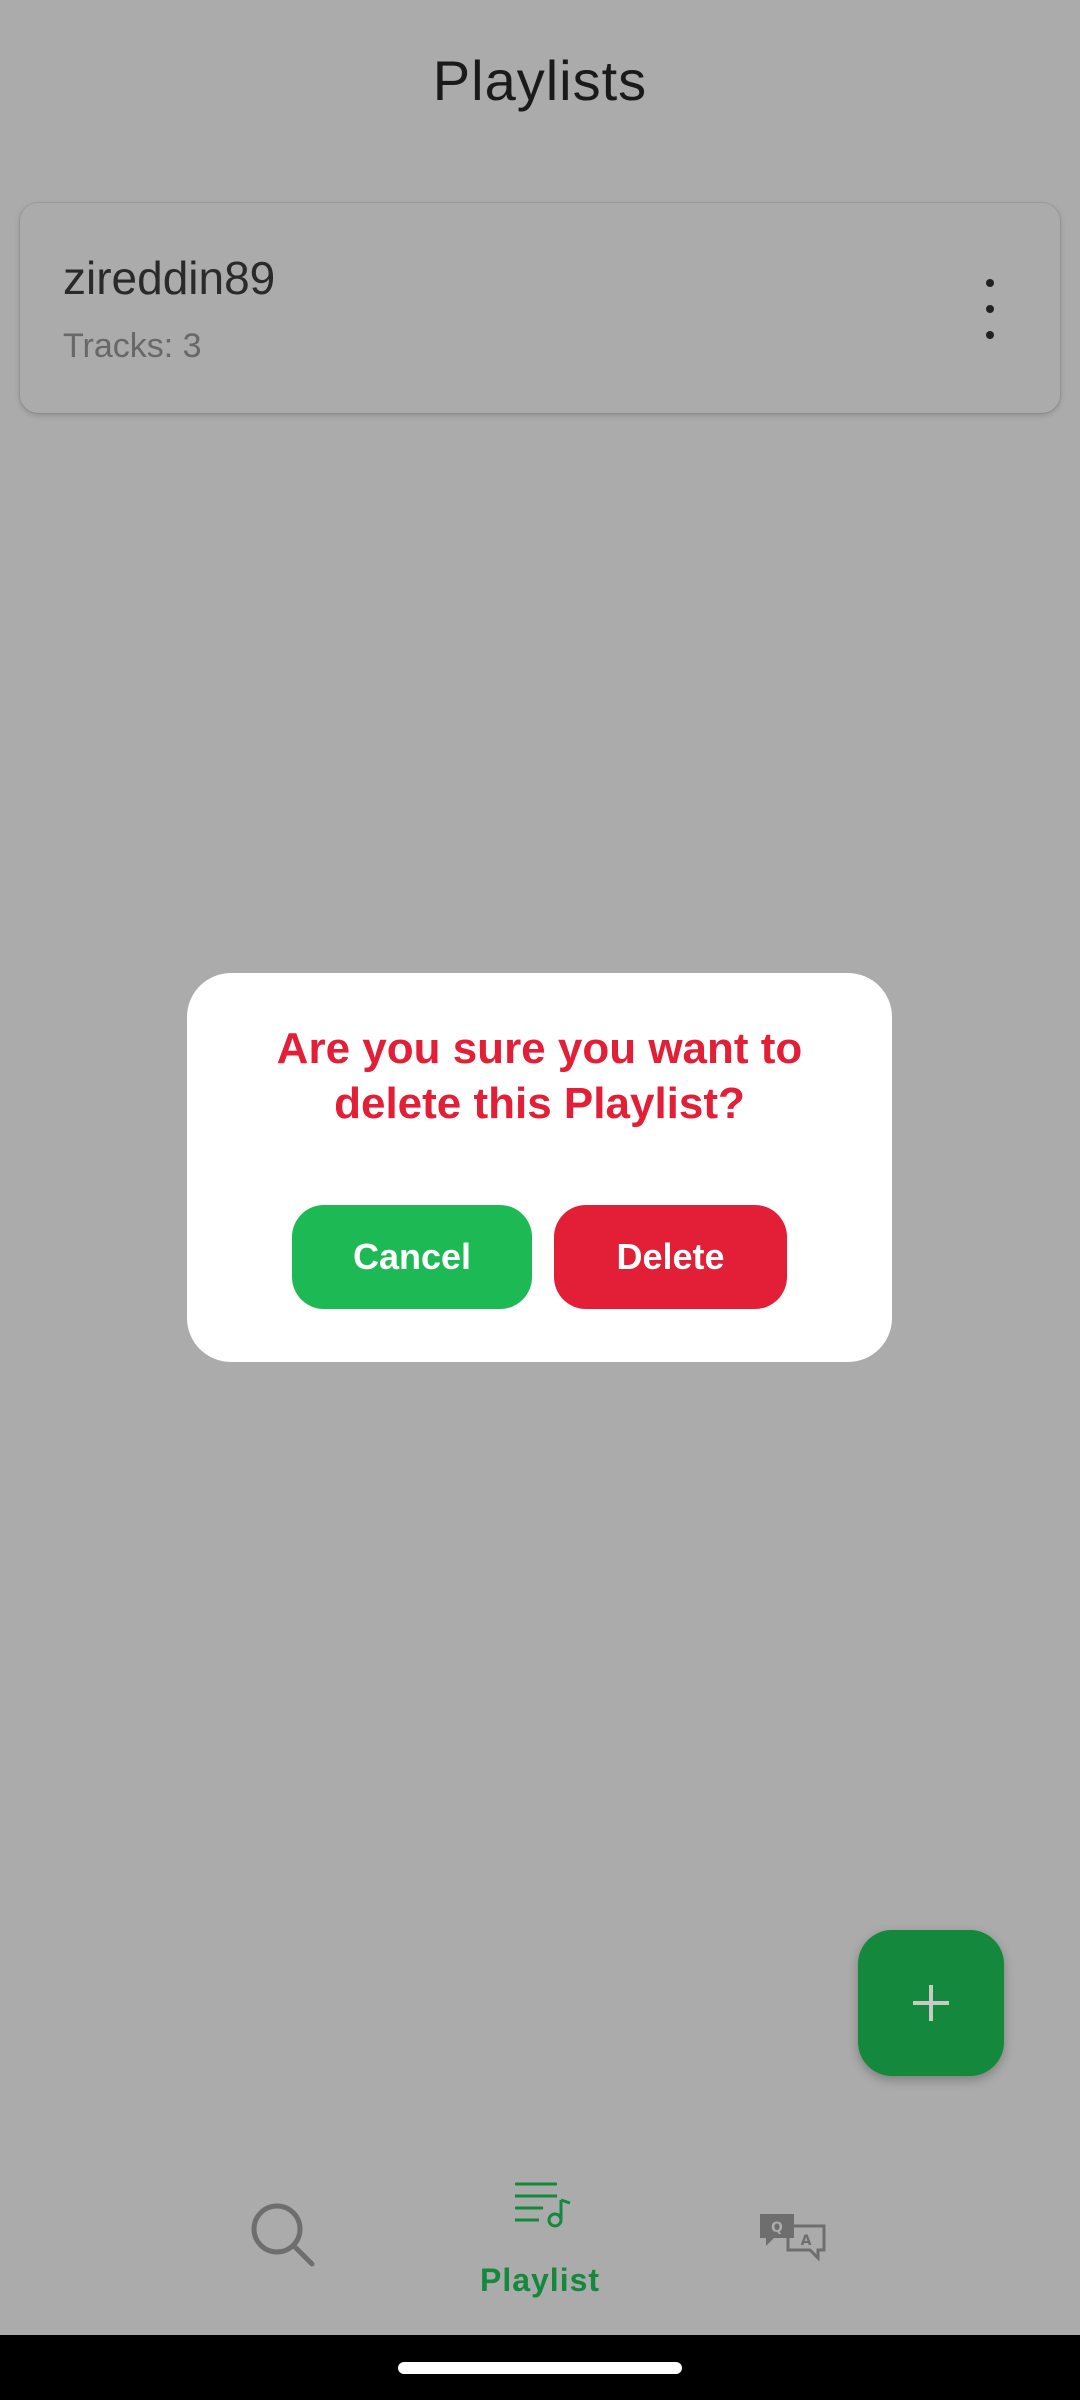  Describe the element at coordinates (540, 2280) in the screenshot. I see `nav-playlist-label: Playlist` at that location.